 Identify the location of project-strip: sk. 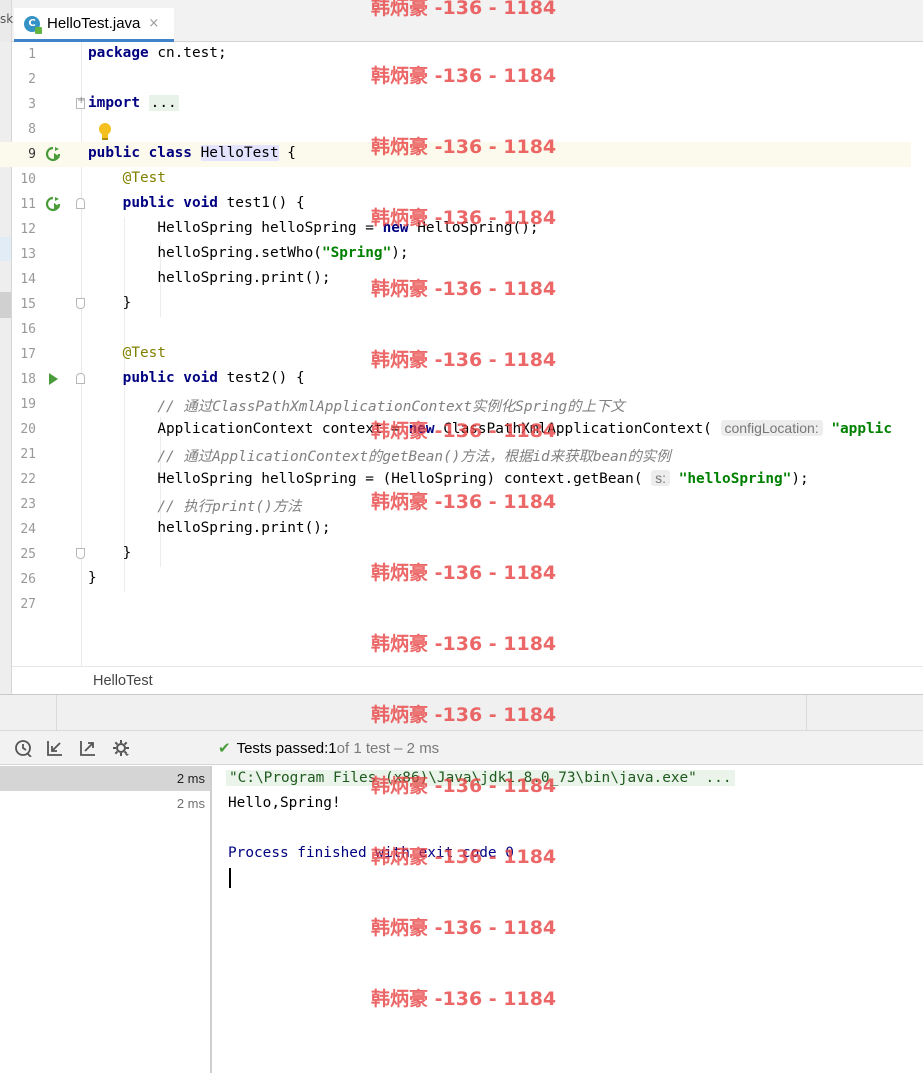
(6, 21).